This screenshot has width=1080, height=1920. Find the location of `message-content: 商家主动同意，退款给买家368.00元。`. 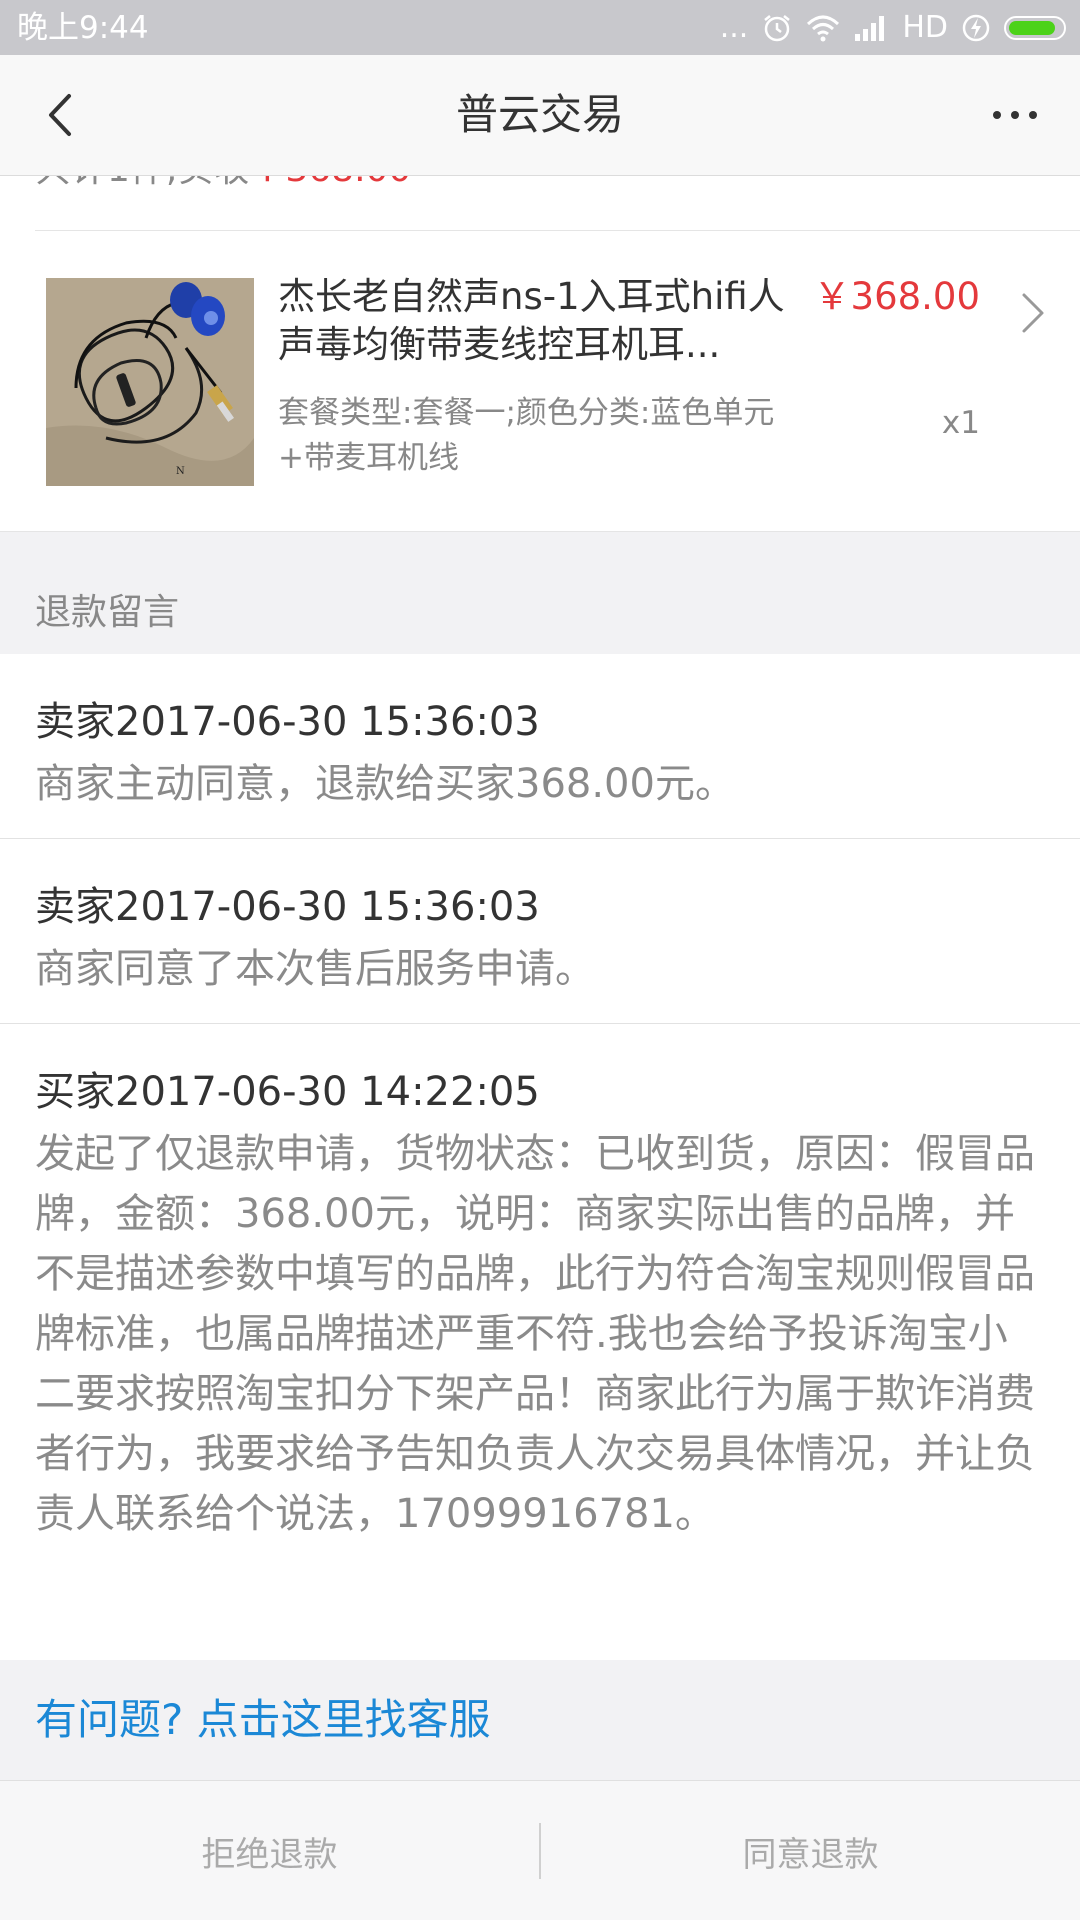

message-content: 商家主动同意，退款给买家368.00元。 is located at coordinates (385, 784).